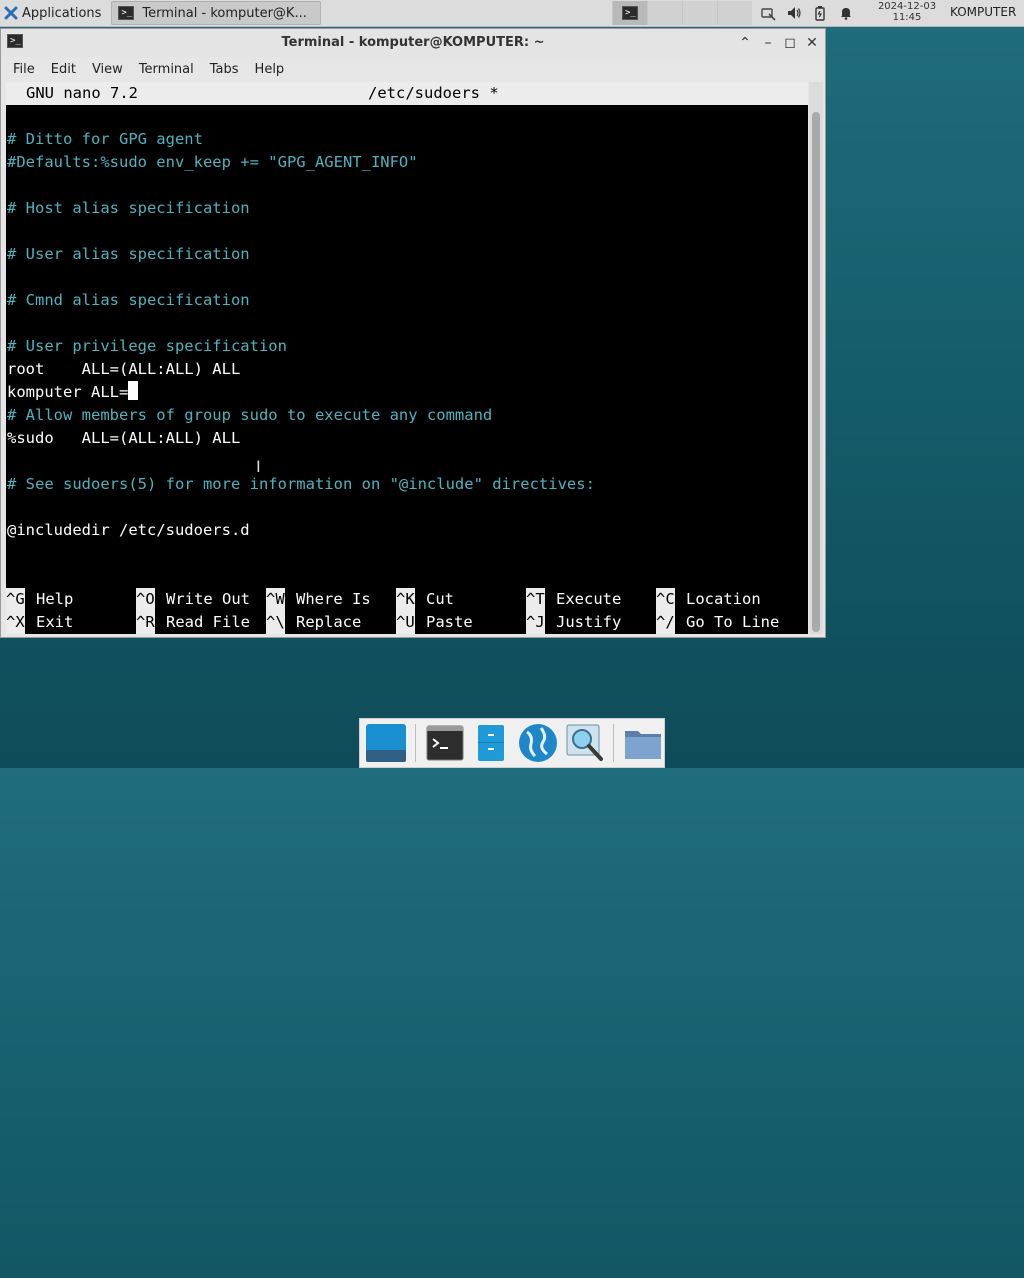  I want to click on xfce-logo-icon, so click(11, 13).